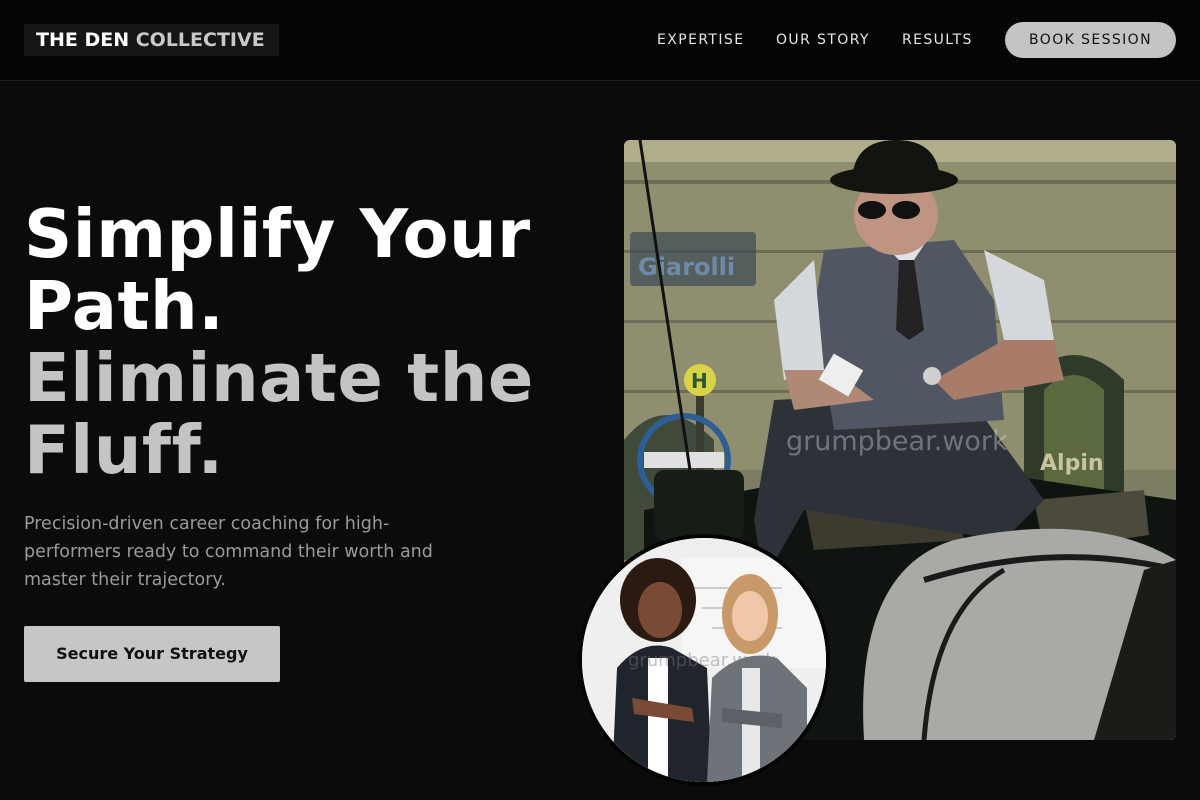 The image size is (1200, 800). Describe the element at coordinates (686, 267) in the screenshot. I see `svg-text: Giarolli` at that location.